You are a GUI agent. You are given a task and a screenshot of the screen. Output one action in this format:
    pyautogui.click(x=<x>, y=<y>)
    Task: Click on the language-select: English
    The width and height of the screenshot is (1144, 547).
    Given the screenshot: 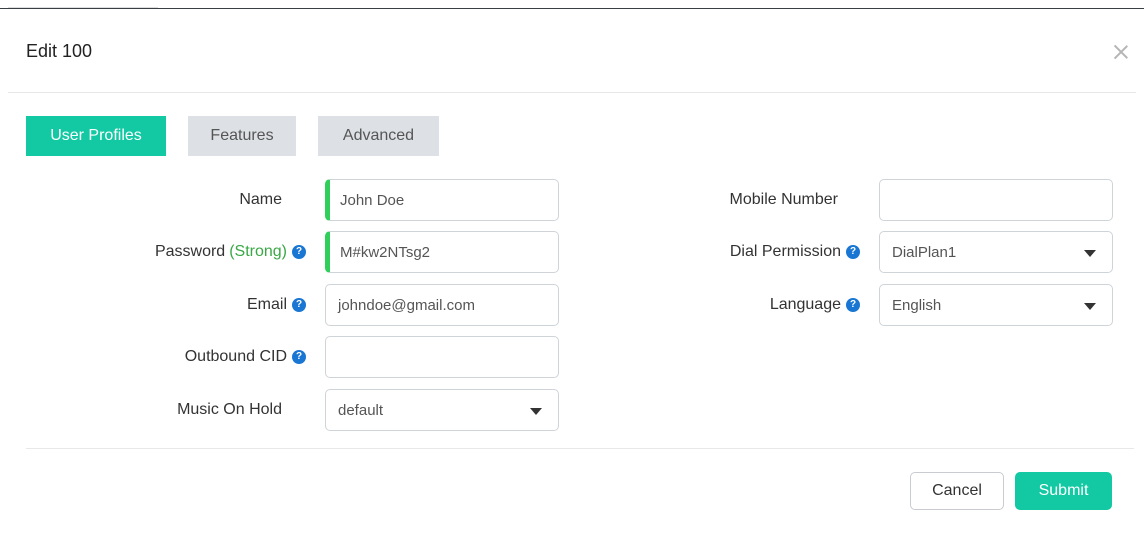 What is the action you would take?
    pyautogui.click(x=996, y=305)
    